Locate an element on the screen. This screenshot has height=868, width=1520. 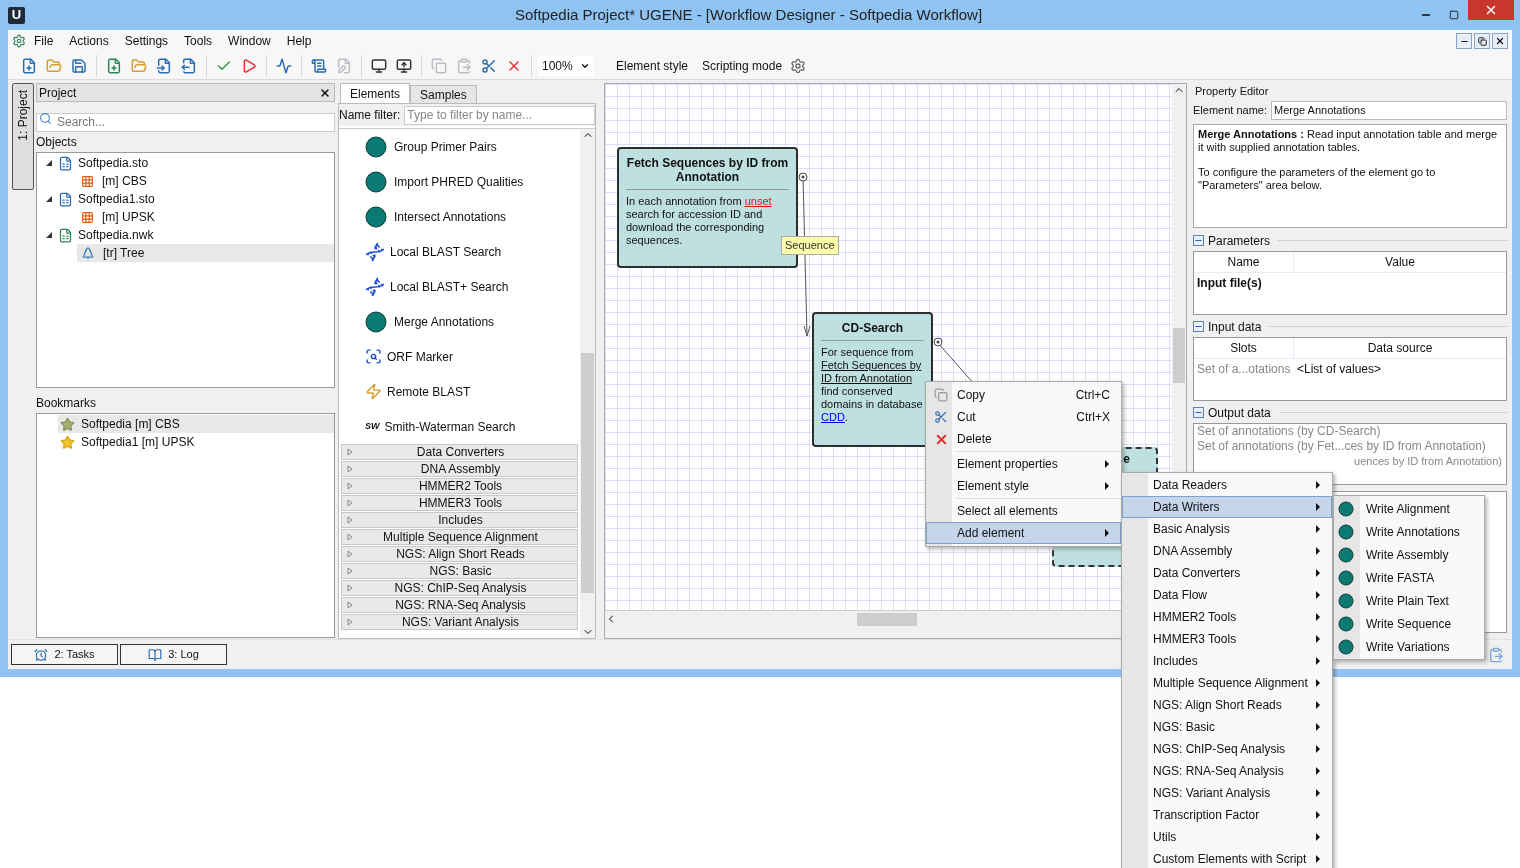
menu-item: Write Alignment is located at coordinates (1409, 508).